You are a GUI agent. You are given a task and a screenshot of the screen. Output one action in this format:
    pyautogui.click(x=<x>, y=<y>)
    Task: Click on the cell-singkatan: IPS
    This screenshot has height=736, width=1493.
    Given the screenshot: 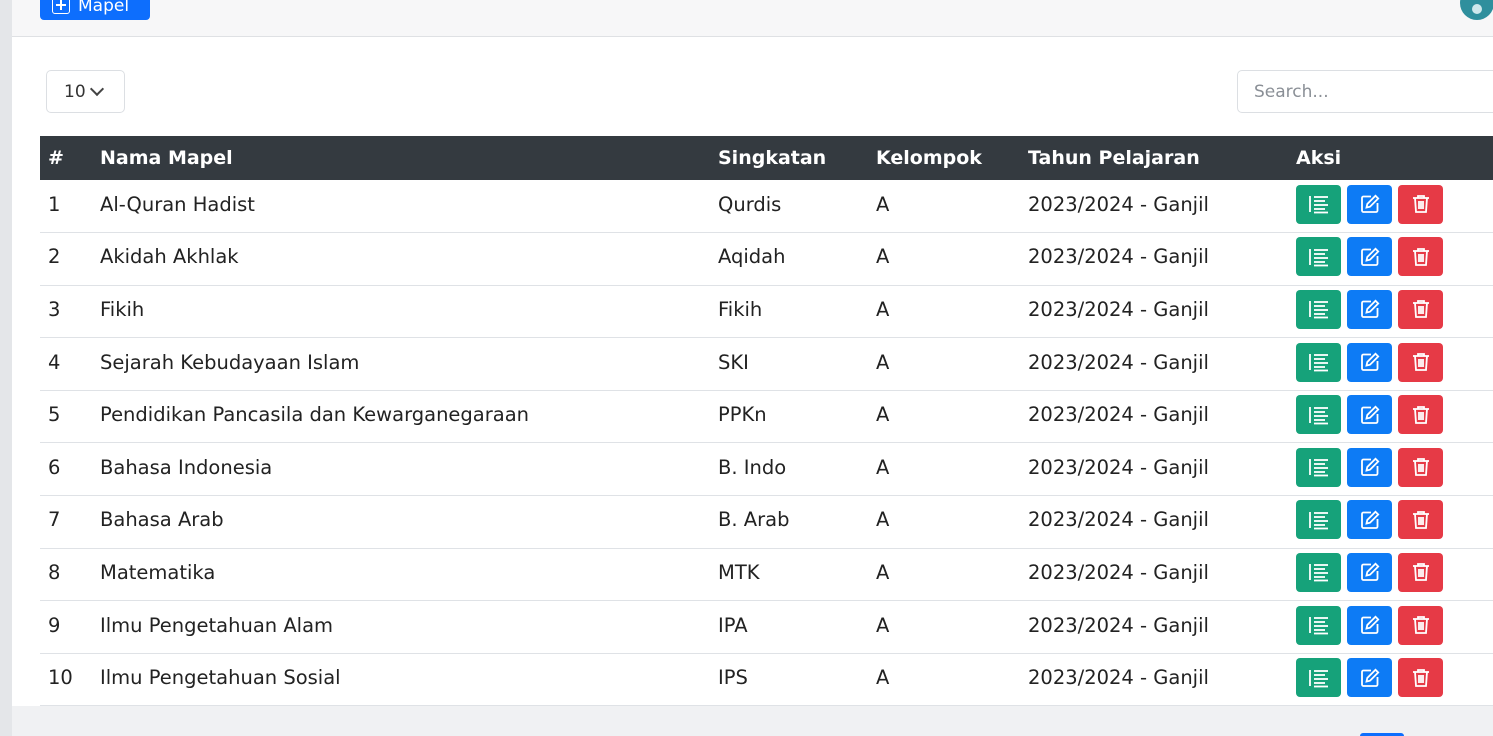 What is the action you would take?
    pyautogui.click(x=797, y=680)
    